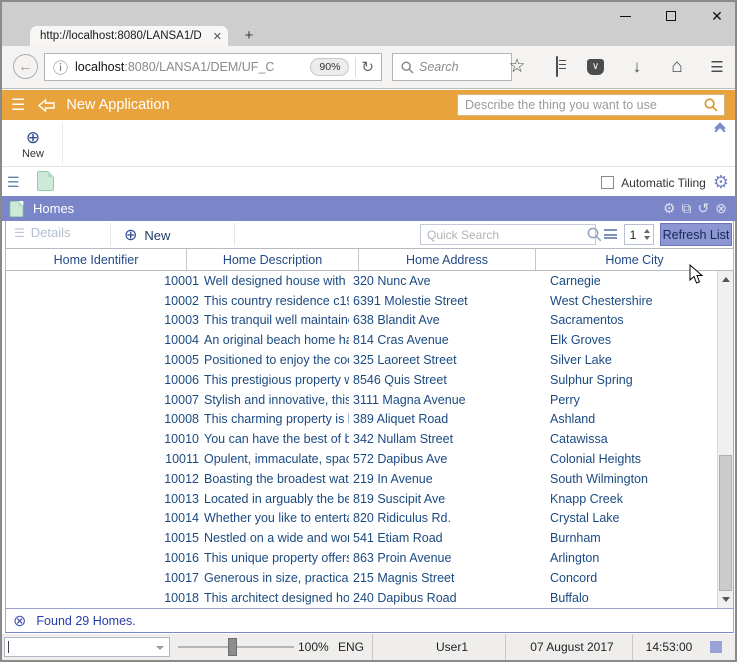 The width and height of the screenshot is (737, 662). What do you see at coordinates (617, 66) in the screenshot?
I see `toolbar-icons: ∨` at bounding box center [617, 66].